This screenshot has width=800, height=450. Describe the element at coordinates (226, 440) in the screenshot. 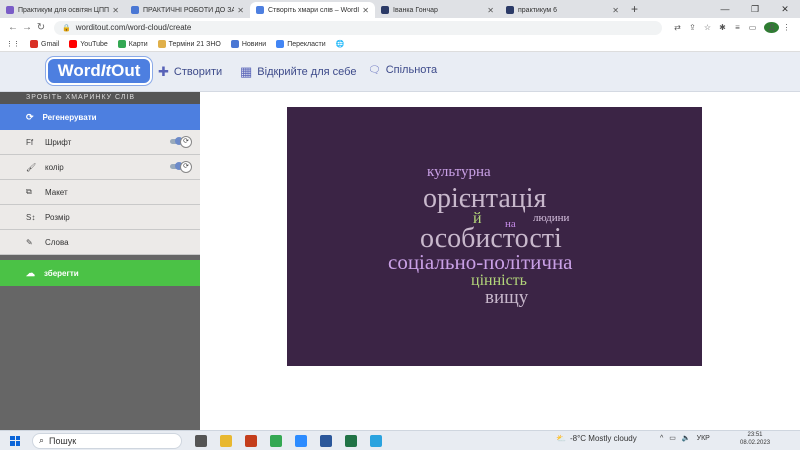

I see `explorer-icon` at that location.